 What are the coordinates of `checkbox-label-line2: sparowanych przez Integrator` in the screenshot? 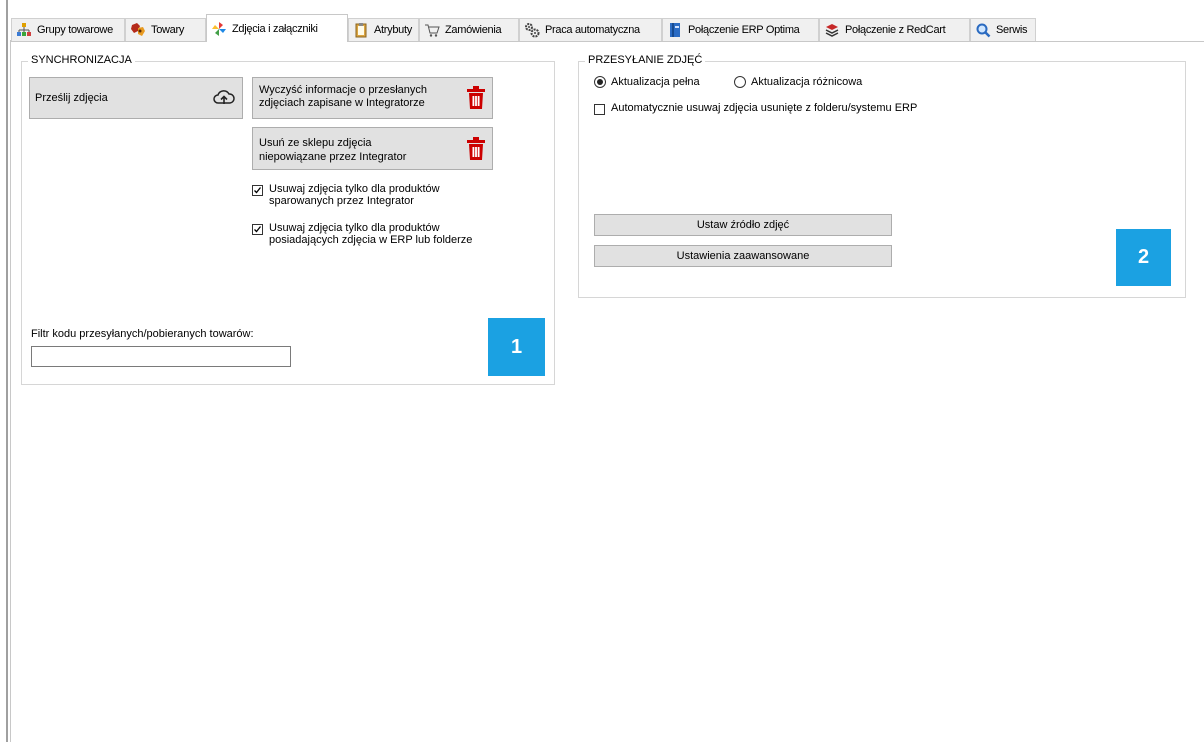 It's located at (341, 201).